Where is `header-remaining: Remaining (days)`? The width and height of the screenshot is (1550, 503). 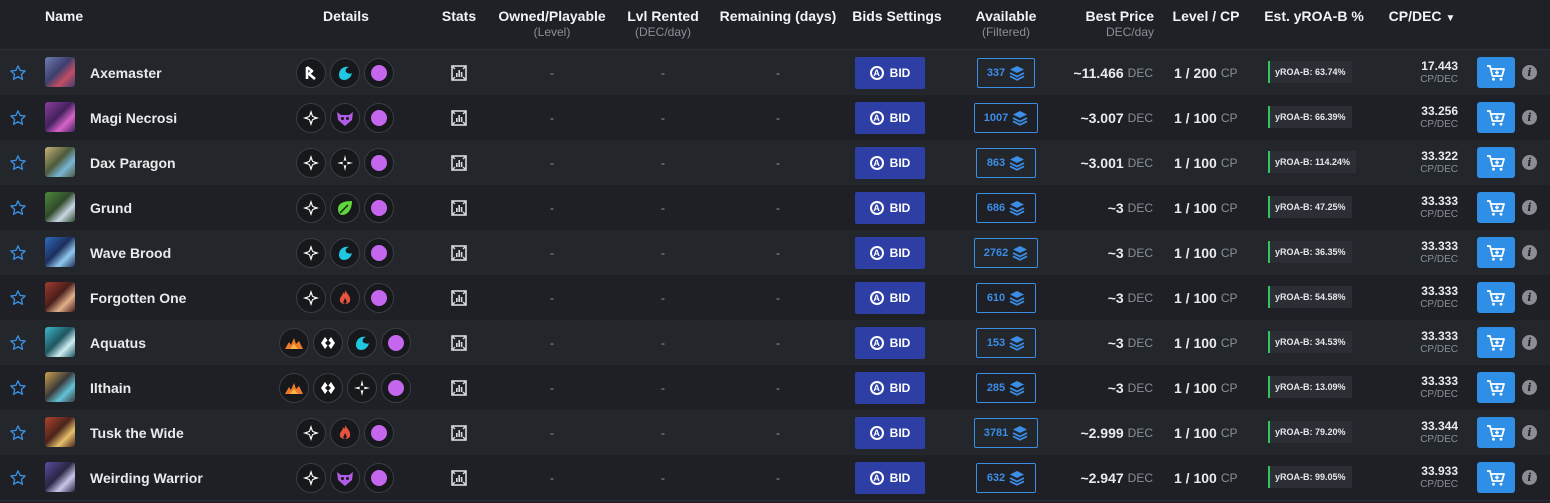
header-remaining: Remaining (days) is located at coordinates (778, 16).